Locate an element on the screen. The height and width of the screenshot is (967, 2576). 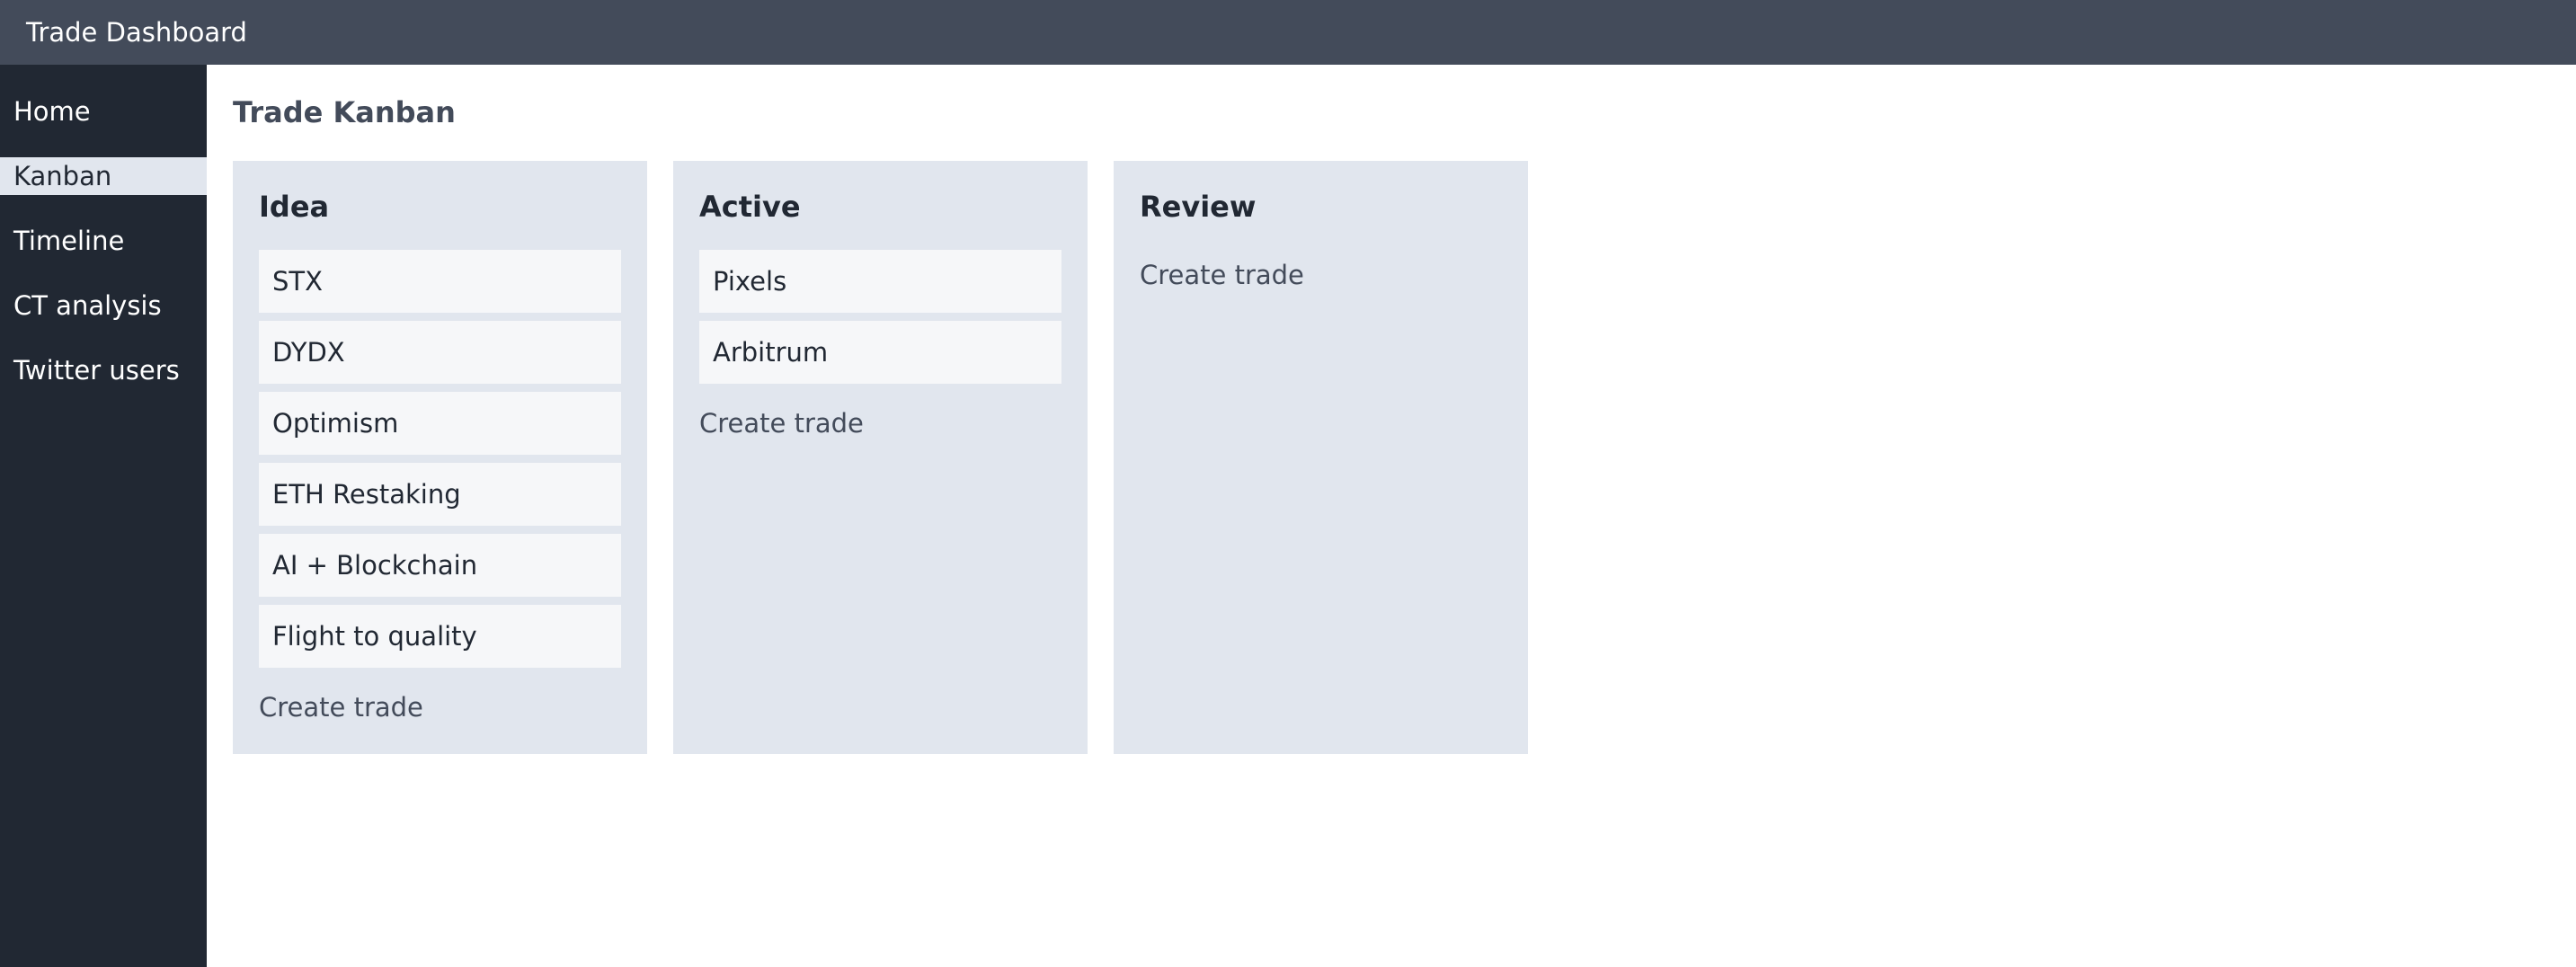
trade-card: Pixels is located at coordinates (880, 281).